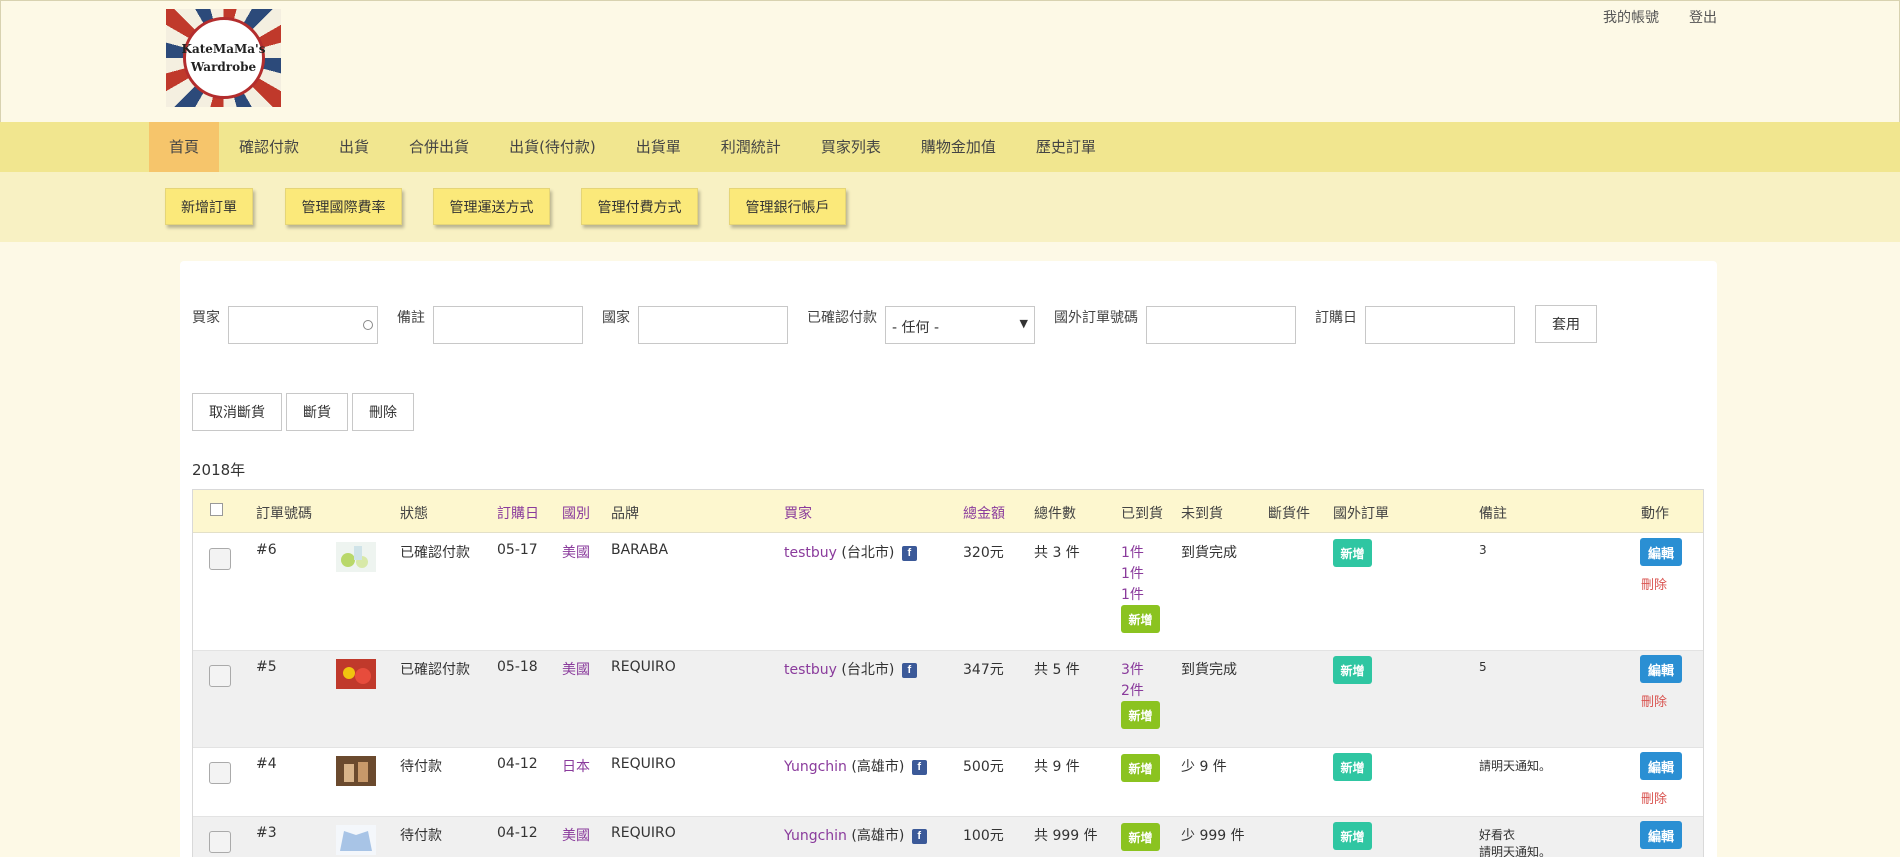 Image resolution: width=1900 pixels, height=857 pixels. What do you see at coordinates (658, 147) in the screenshot?
I see `nav-shipping-list: 出貨單` at bounding box center [658, 147].